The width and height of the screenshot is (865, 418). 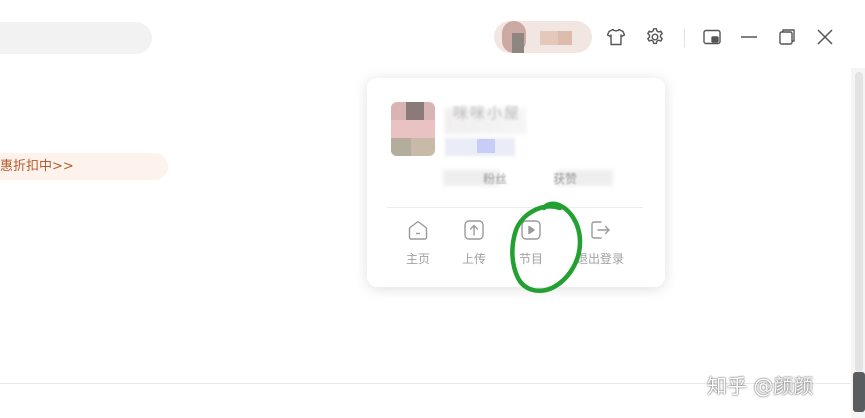 I want to click on scroll-corner, so click(x=859, y=392).